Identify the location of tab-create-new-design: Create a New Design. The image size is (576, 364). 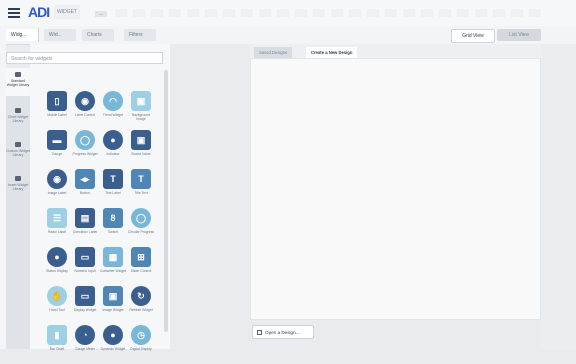
(332, 52).